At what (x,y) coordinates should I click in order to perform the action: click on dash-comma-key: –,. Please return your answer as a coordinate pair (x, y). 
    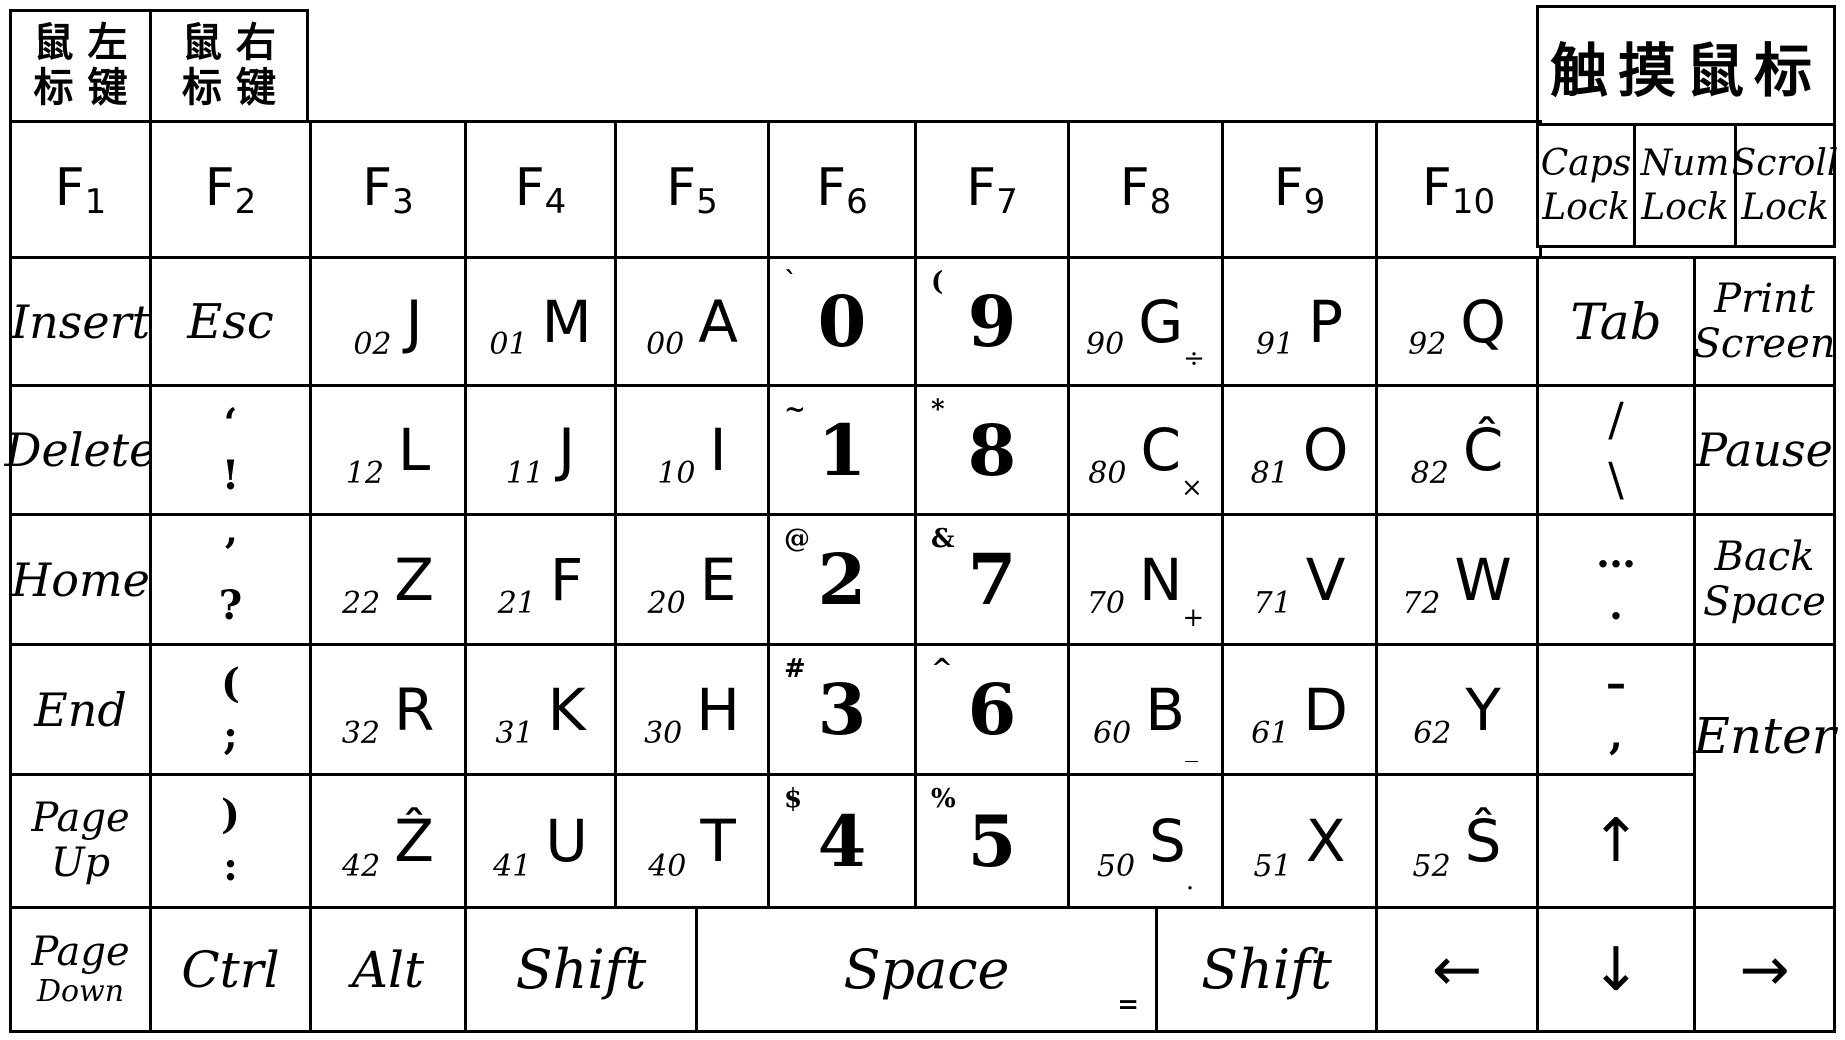
    Looking at the image, I should click on (1616, 709).